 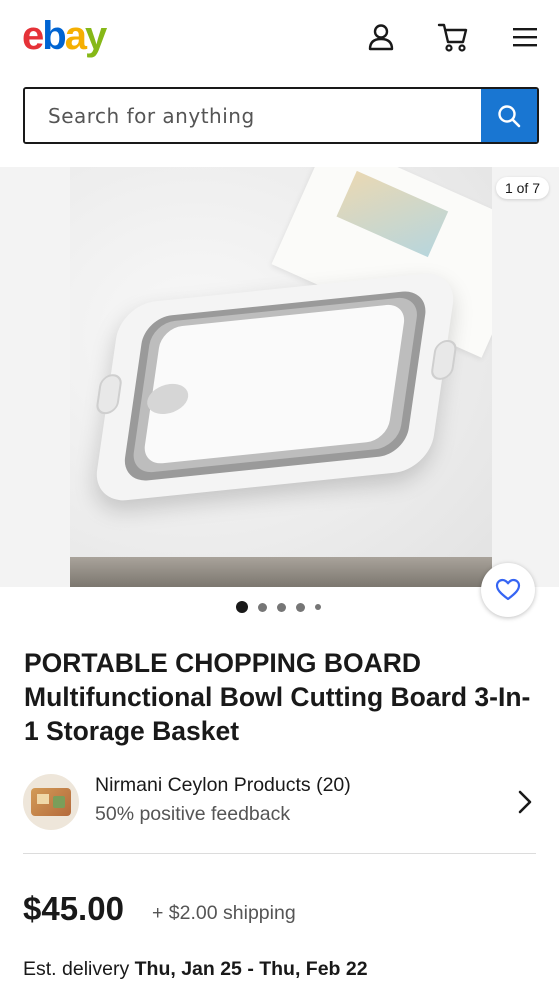 I want to click on delivery-label: Est. delivery, so click(x=76, y=969).